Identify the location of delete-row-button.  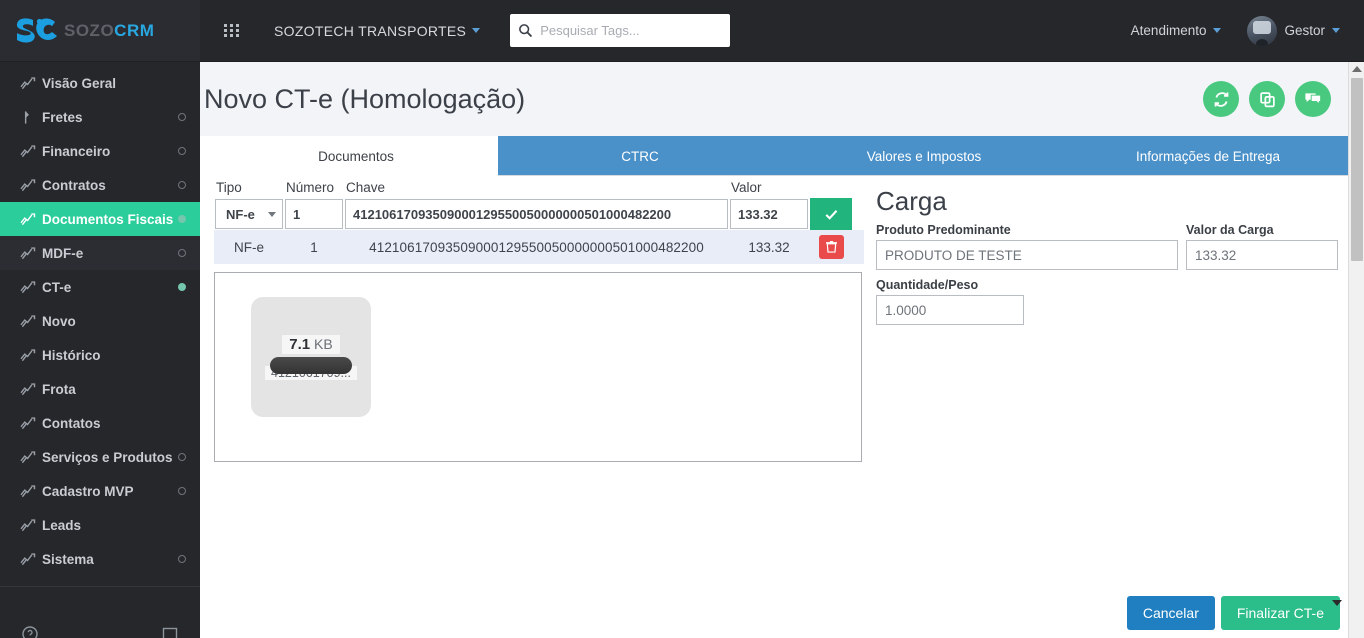
(831, 247).